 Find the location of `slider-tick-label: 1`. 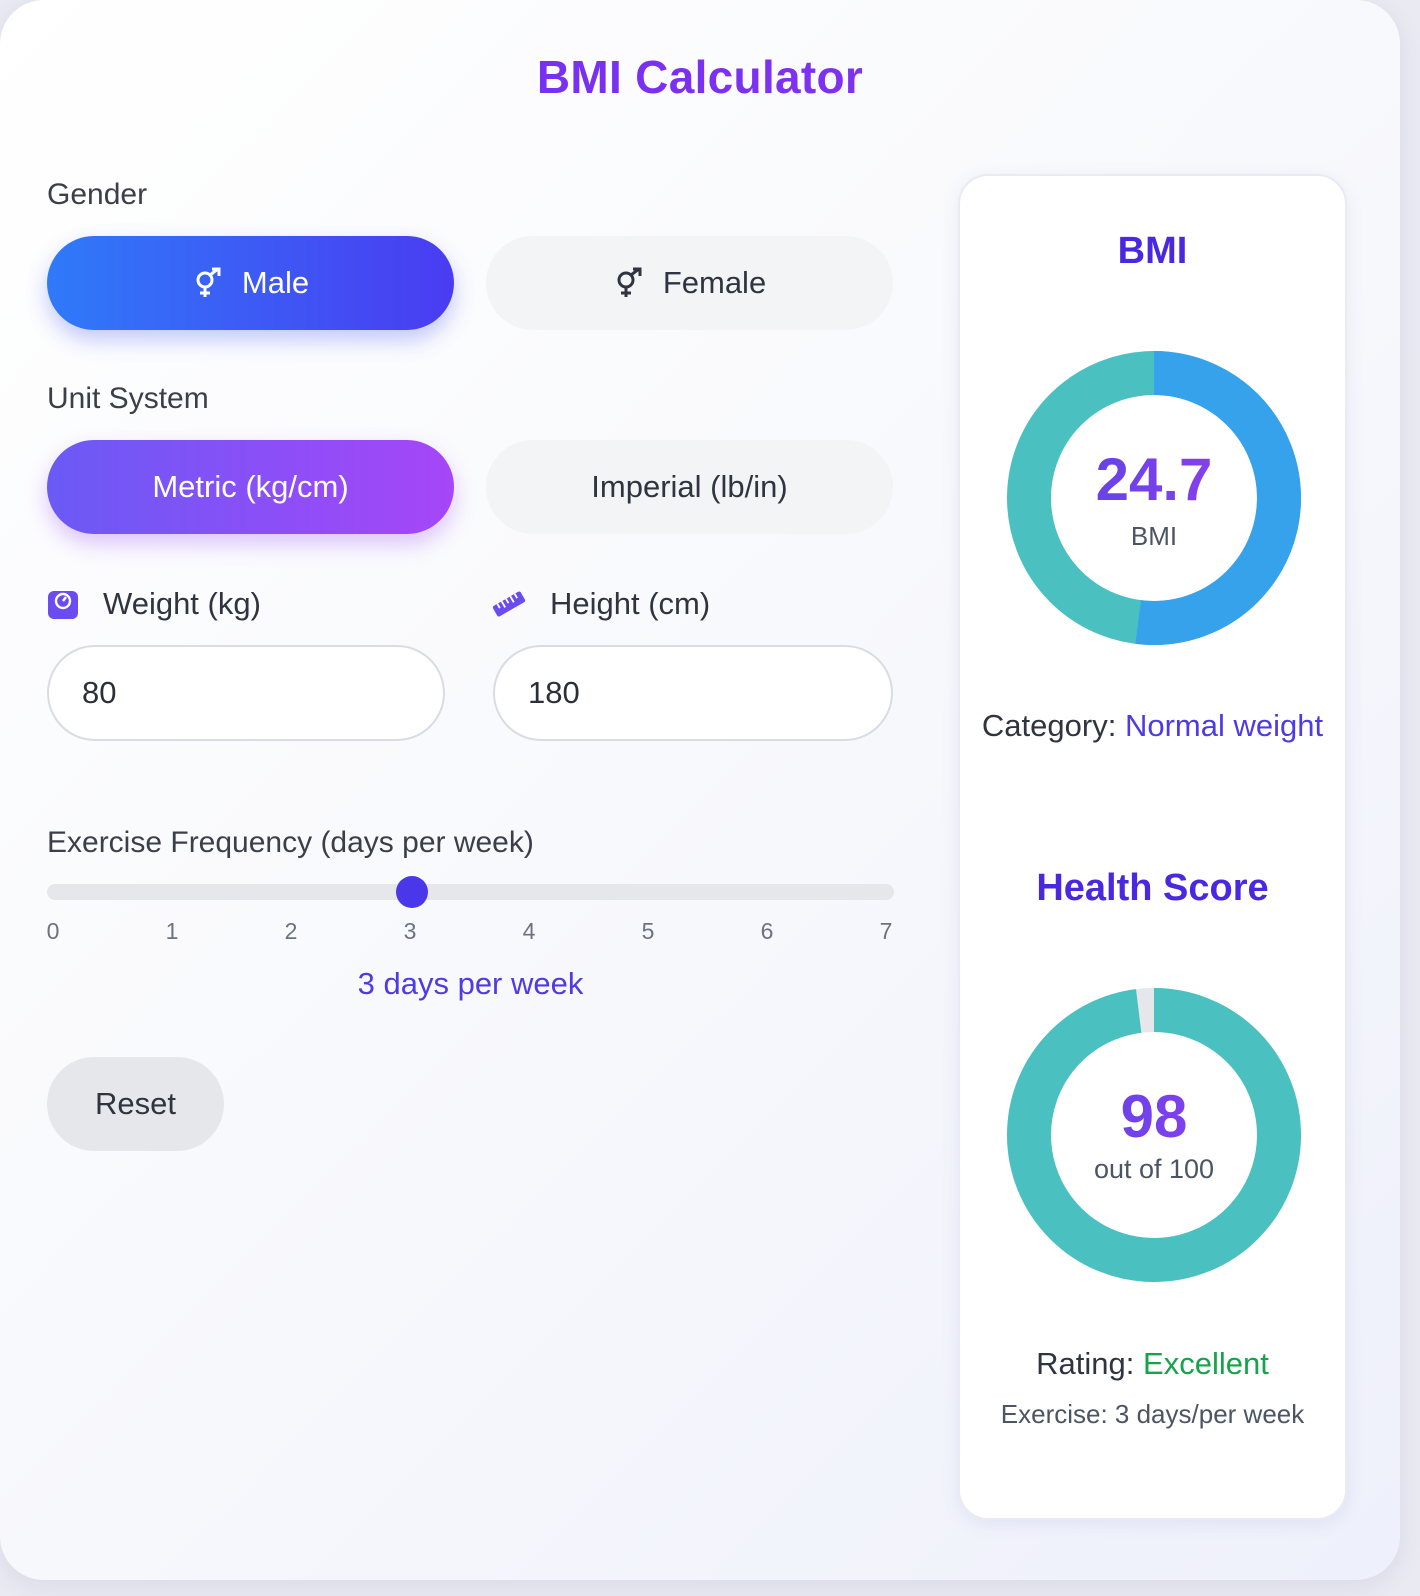

slider-tick-label: 1 is located at coordinates (172, 931).